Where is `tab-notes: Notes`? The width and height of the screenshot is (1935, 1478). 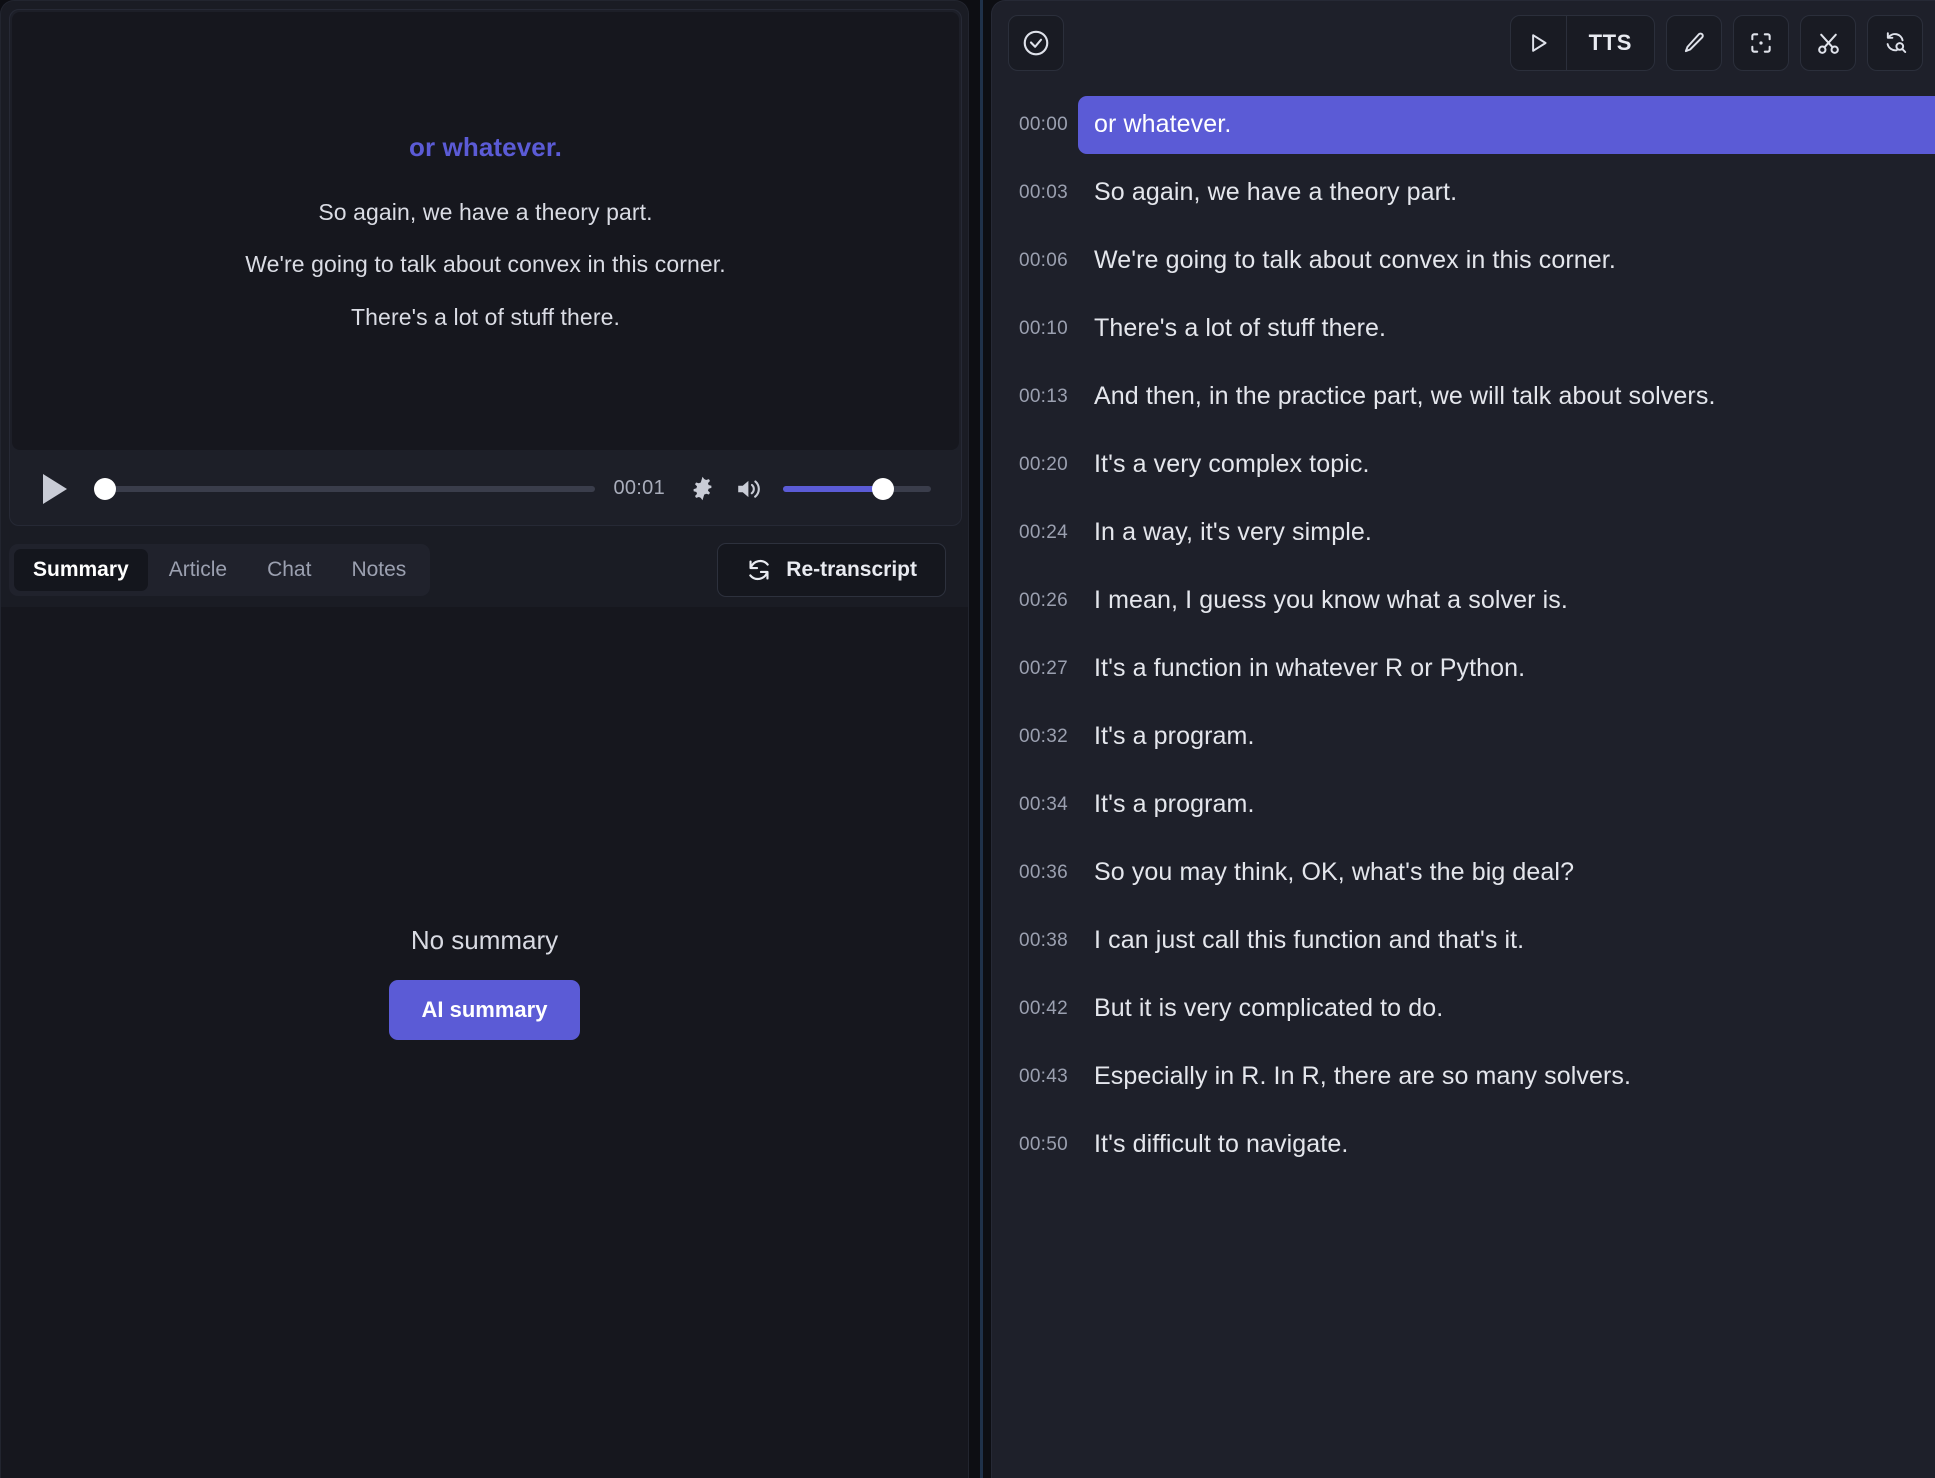
tab-notes: Notes is located at coordinates (378, 570).